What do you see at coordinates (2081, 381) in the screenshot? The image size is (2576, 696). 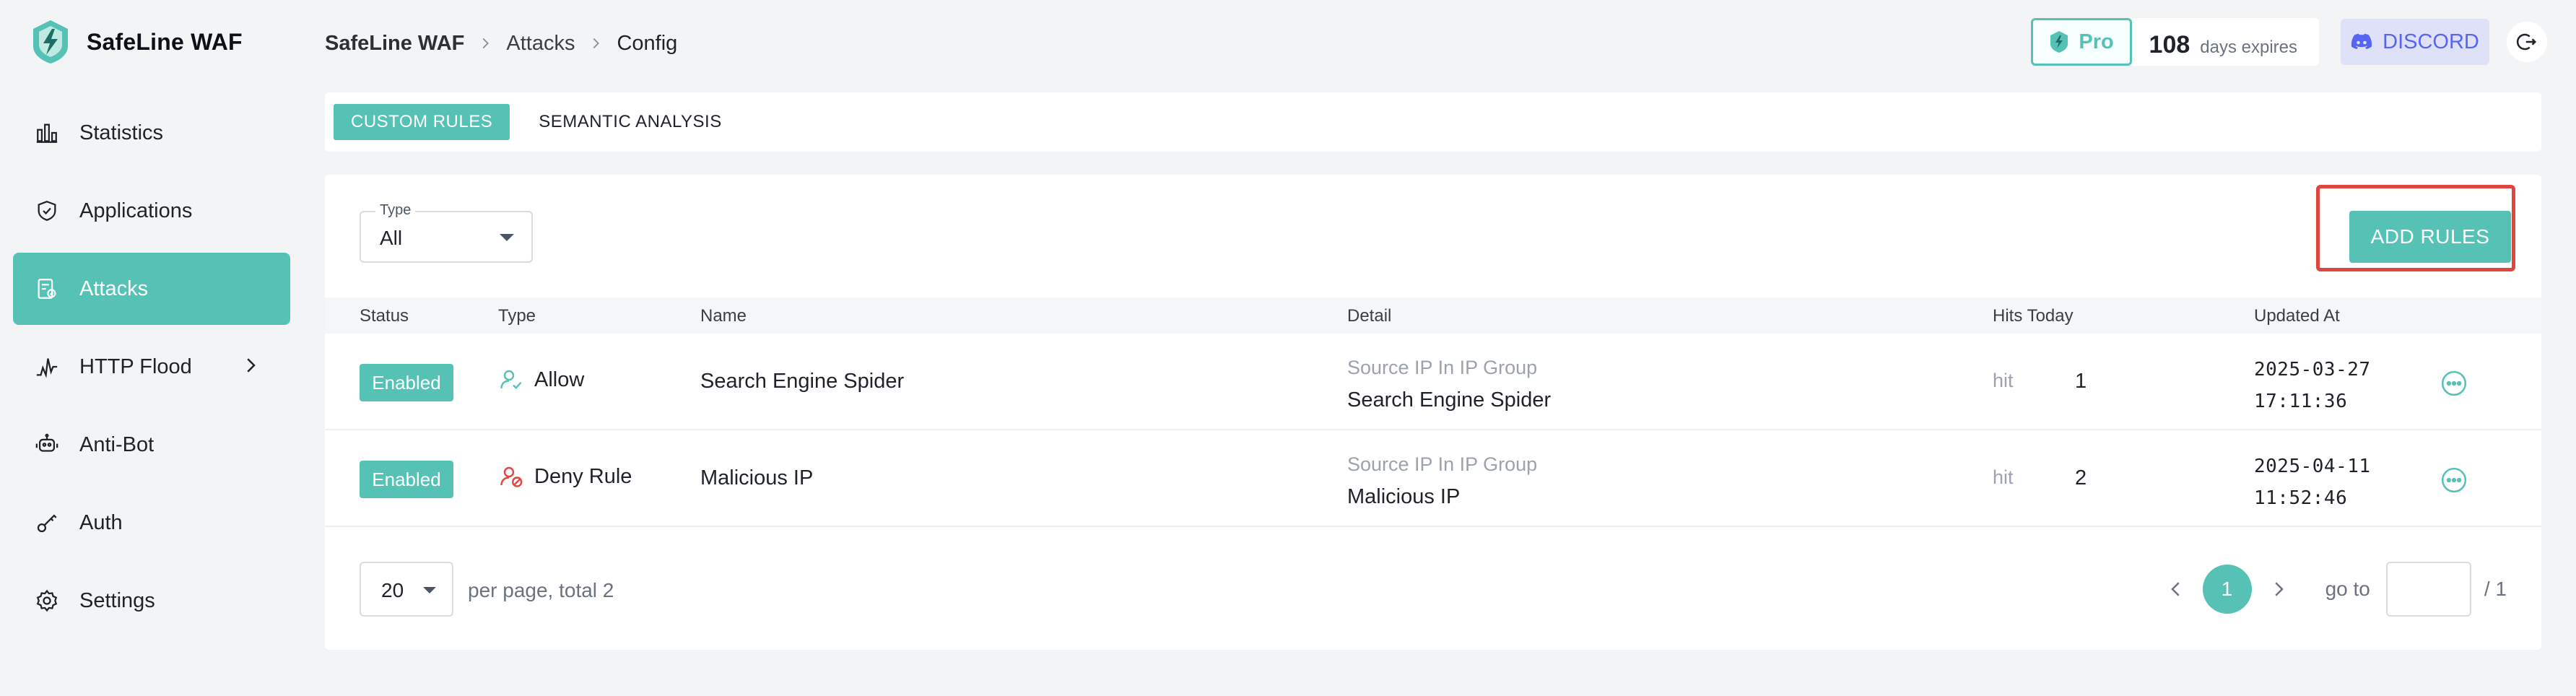 I see `hits-count: 1` at bounding box center [2081, 381].